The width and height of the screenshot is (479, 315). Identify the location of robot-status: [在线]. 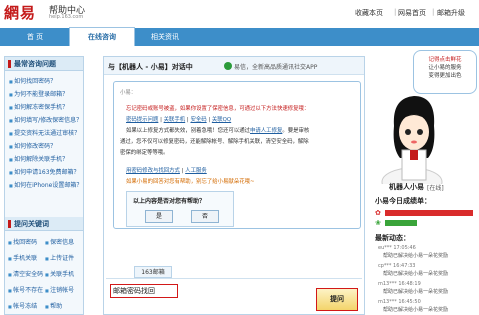
(435, 188).